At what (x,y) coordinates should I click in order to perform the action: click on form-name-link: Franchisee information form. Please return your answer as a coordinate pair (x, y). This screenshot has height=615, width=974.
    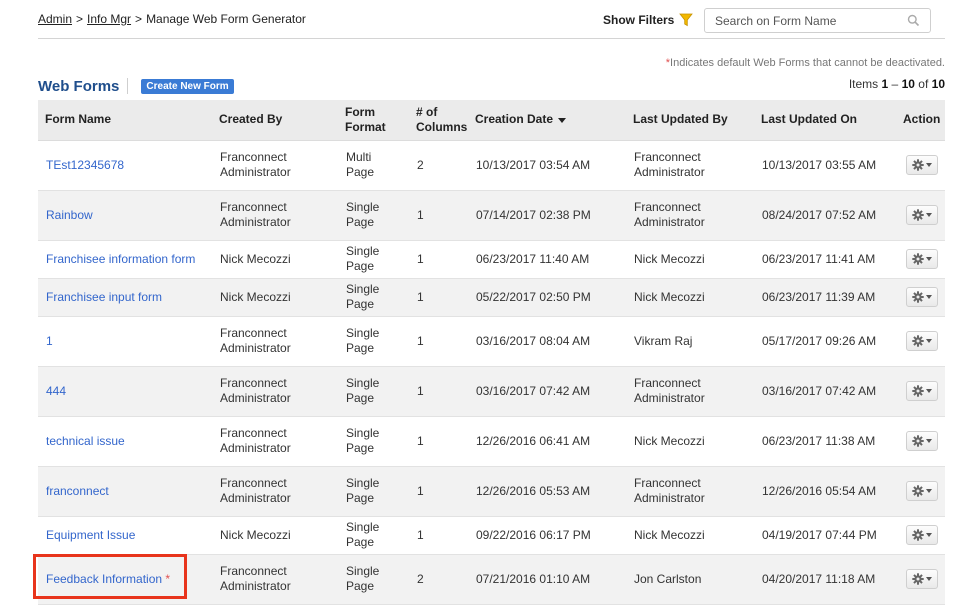
    Looking at the image, I should click on (120, 259).